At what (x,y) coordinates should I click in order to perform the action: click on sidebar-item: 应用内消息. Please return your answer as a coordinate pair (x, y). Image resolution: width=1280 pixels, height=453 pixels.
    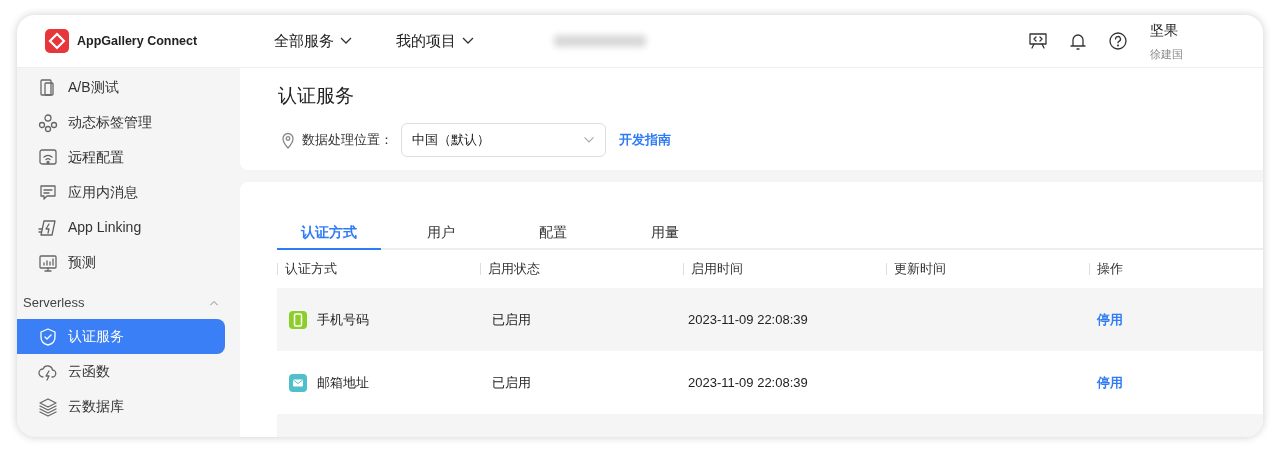
    Looking at the image, I should click on (121, 192).